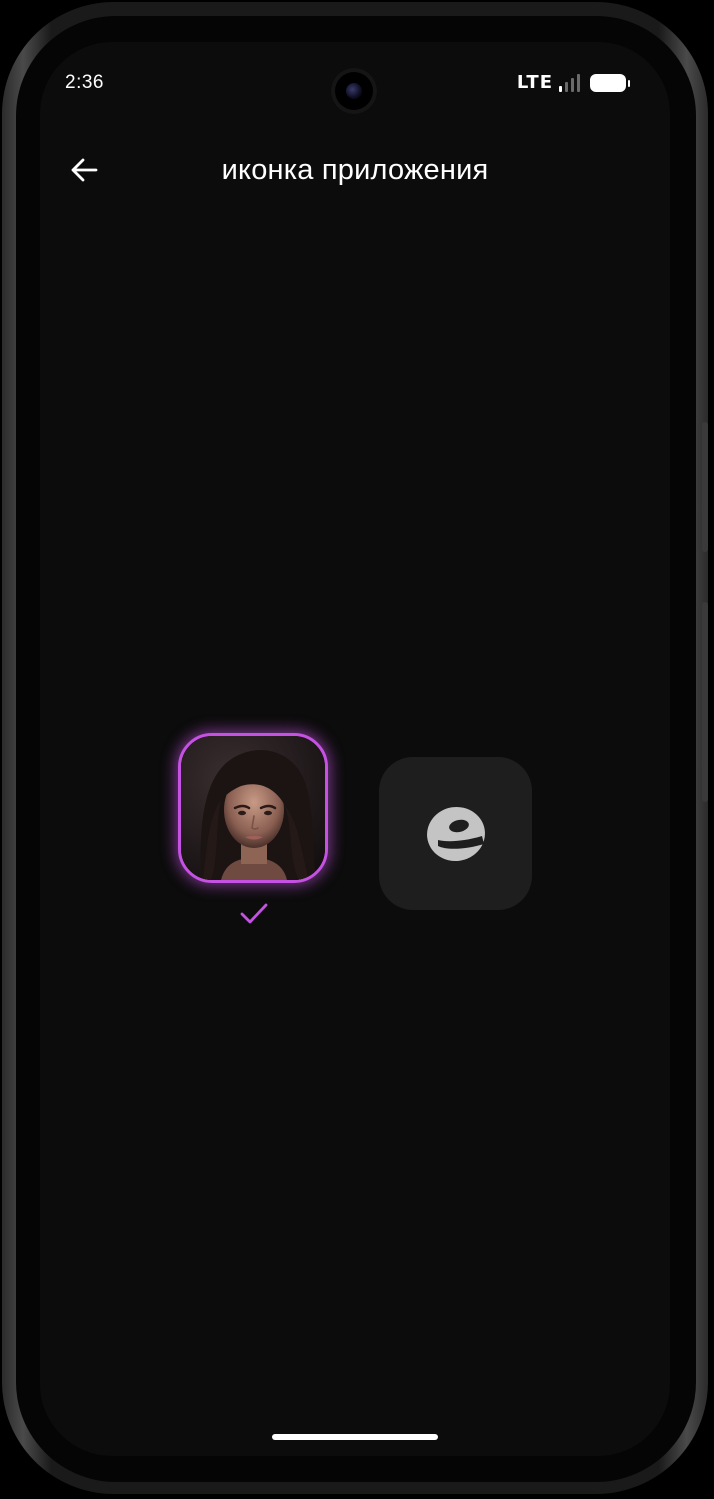  What do you see at coordinates (569, 82) in the screenshot?
I see `signal-strength-icon` at bounding box center [569, 82].